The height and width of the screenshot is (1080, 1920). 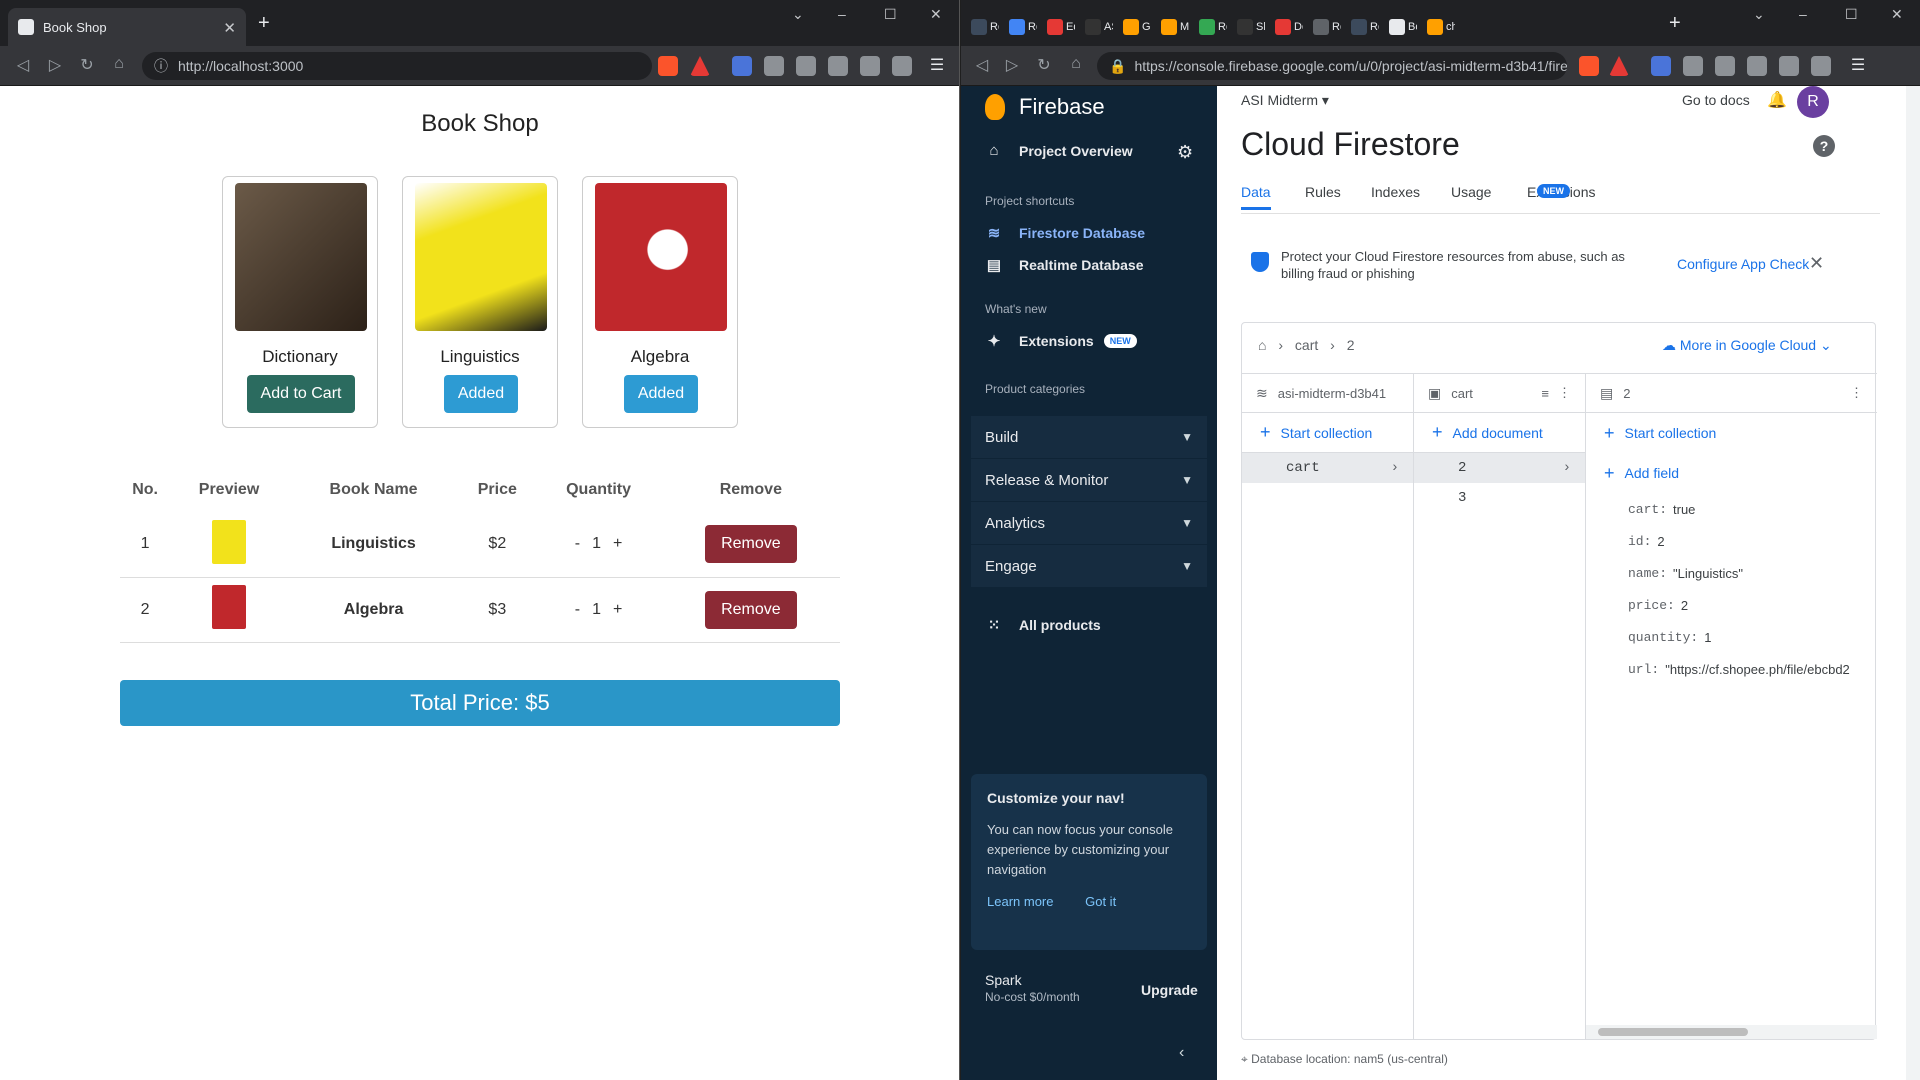 I want to click on more-in-google-cloud-button: ☁ More in Google Cloud ⌄, so click(x=1747, y=345).